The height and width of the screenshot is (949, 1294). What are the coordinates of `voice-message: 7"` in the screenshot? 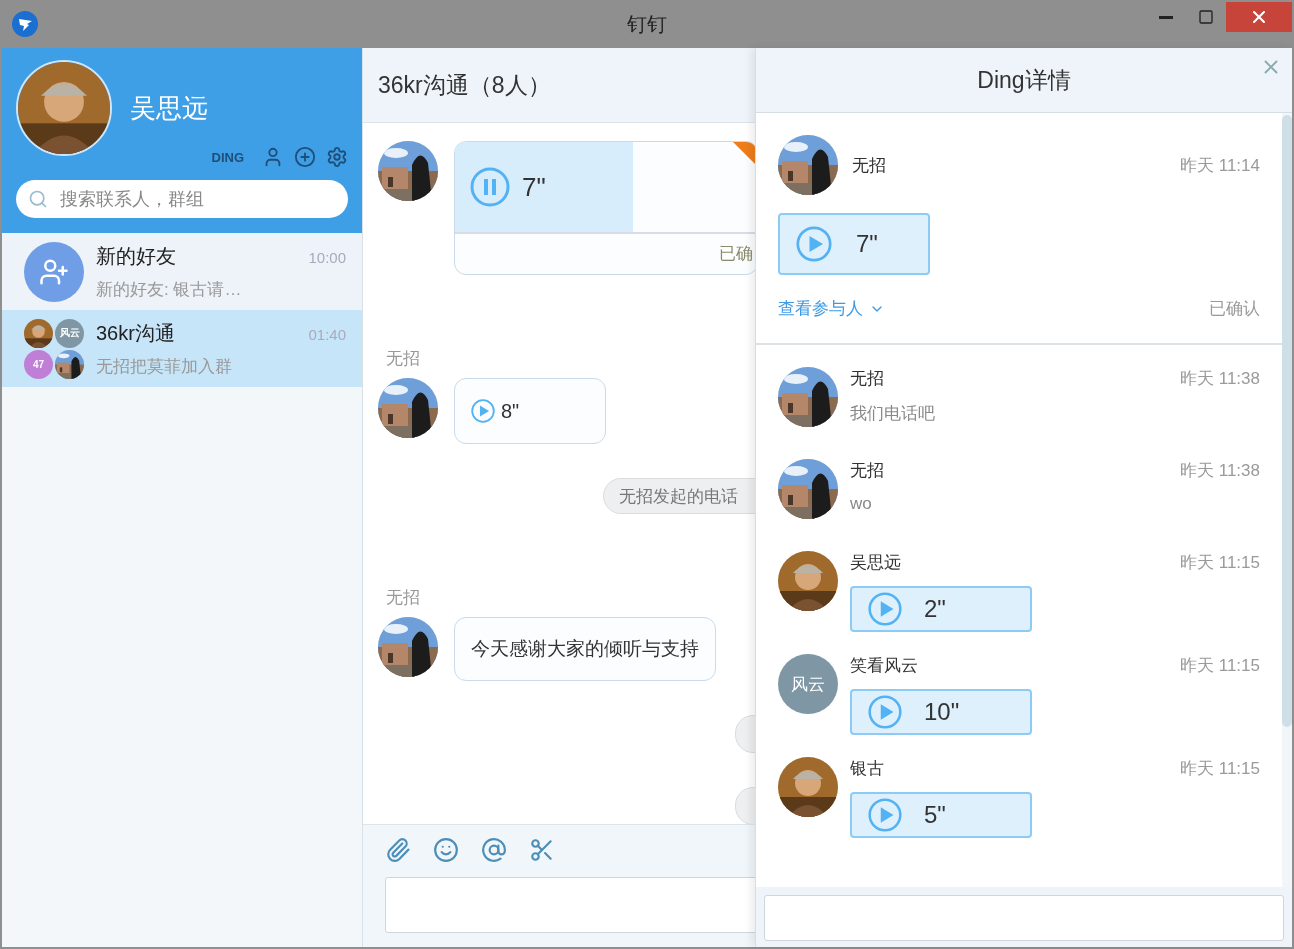 It's located at (854, 244).